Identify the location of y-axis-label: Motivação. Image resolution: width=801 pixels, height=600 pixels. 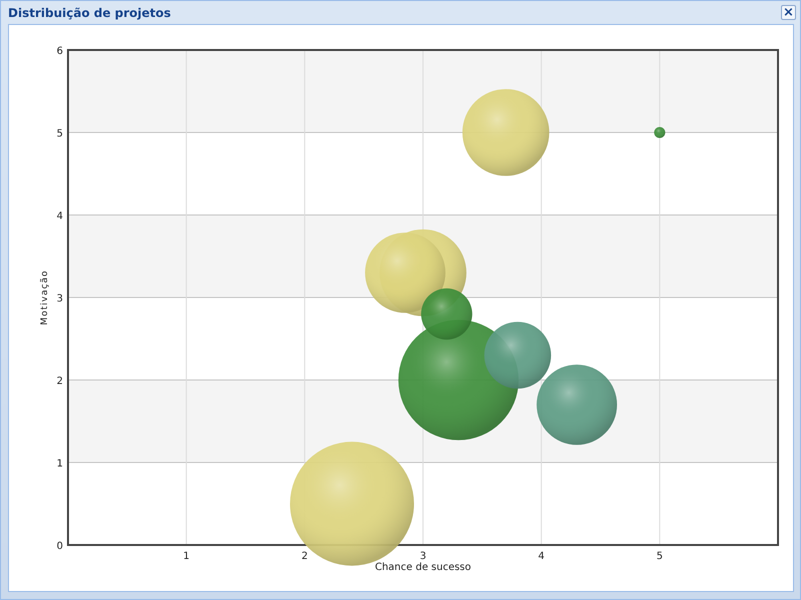
(45, 298).